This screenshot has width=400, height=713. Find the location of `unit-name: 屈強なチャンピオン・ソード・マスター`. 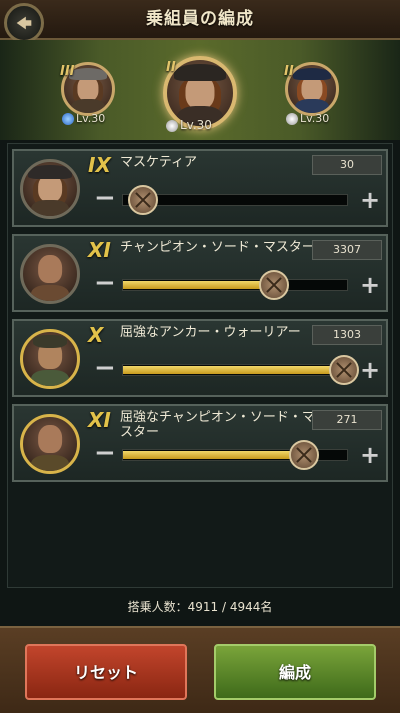

unit-name: 屈強なチャンピオン・ソード・マスター is located at coordinates (217, 425).